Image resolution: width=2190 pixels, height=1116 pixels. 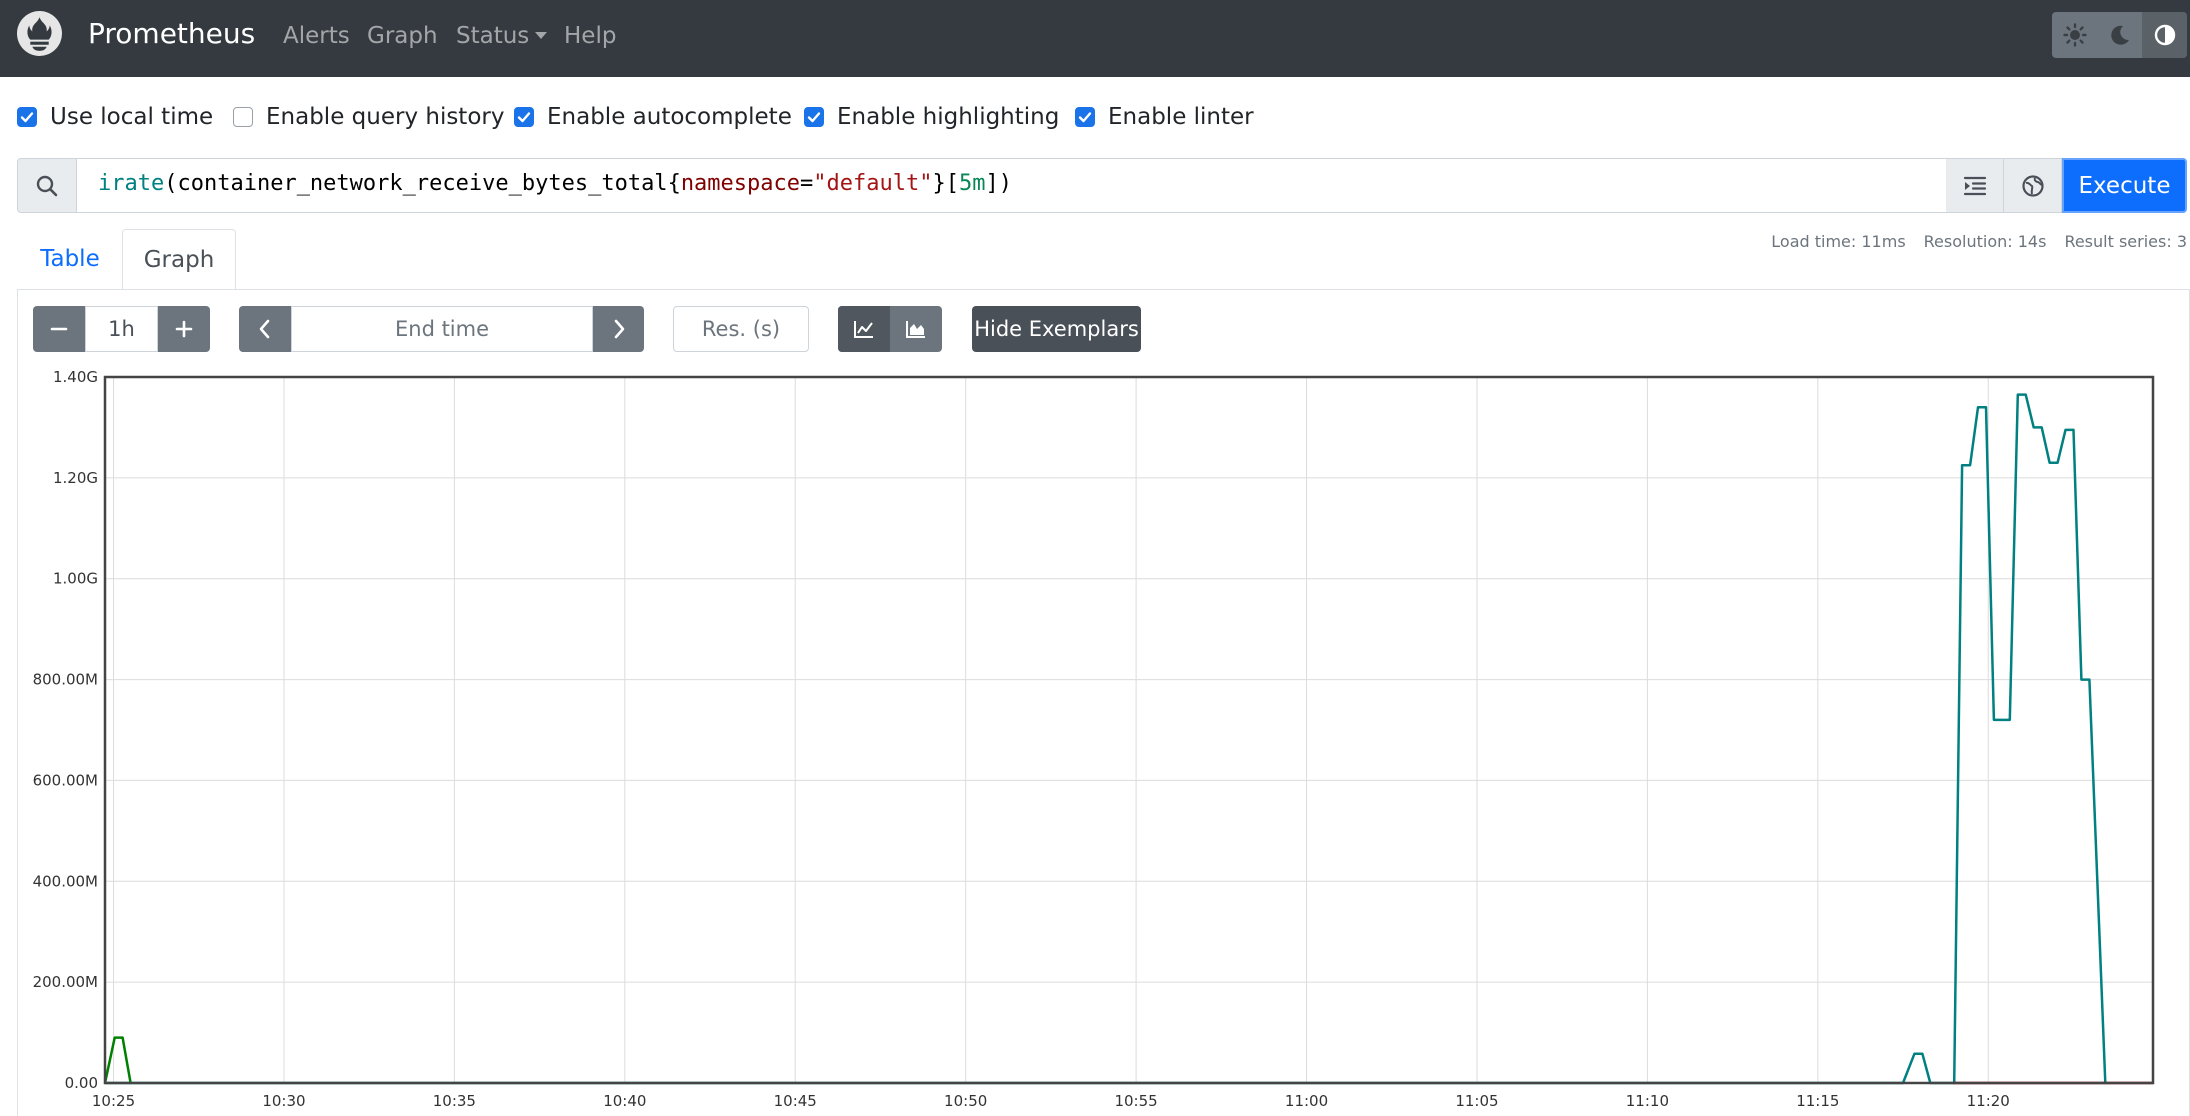 What do you see at coordinates (65, 982) in the screenshot?
I see `y-tick-label: 200.00M` at bounding box center [65, 982].